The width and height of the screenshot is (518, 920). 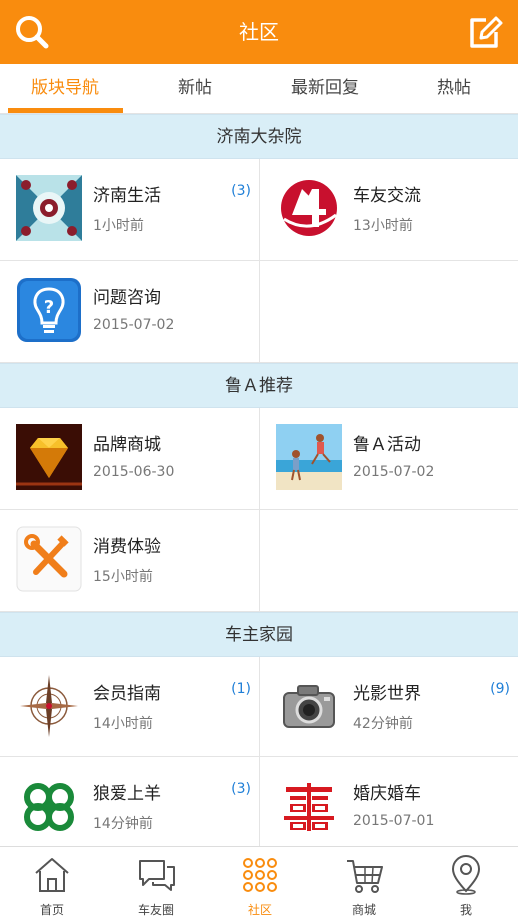 What do you see at coordinates (500, 689) in the screenshot?
I see `post-count: (9)` at bounding box center [500, 689].